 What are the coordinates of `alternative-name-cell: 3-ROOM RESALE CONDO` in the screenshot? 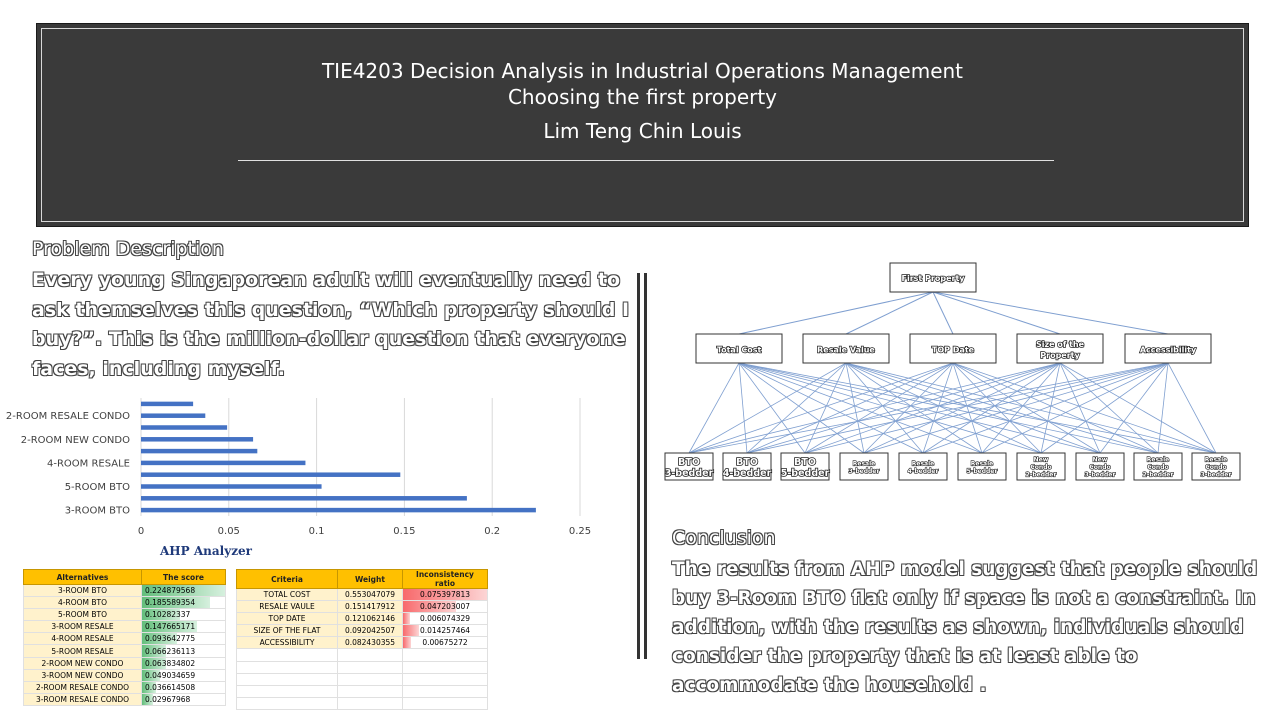 It's located at (82, 699).